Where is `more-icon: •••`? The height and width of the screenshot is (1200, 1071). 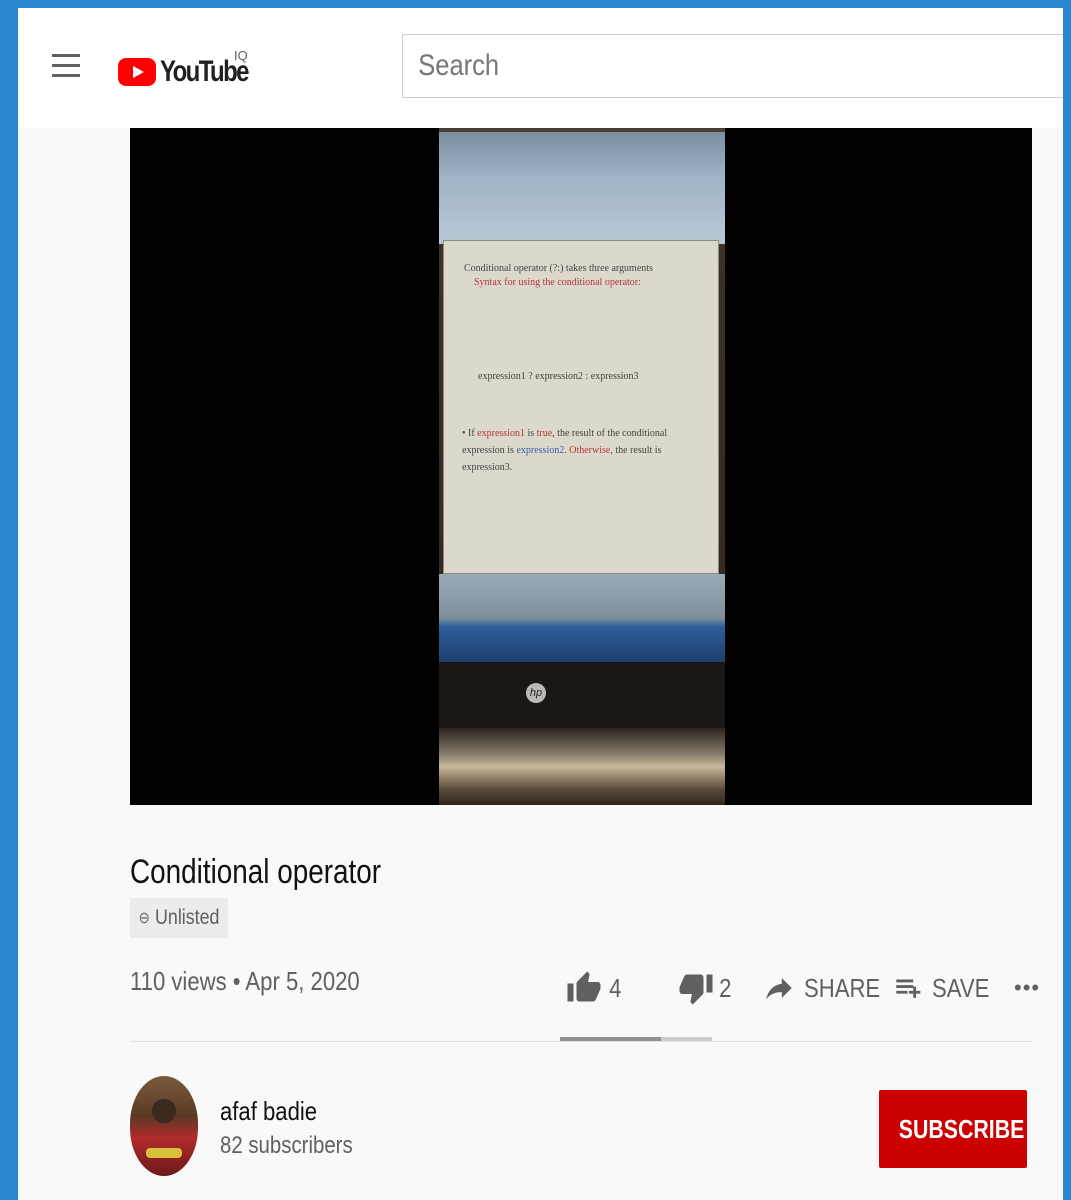 more-icon: ••• is located at coordinates (1034, 988).